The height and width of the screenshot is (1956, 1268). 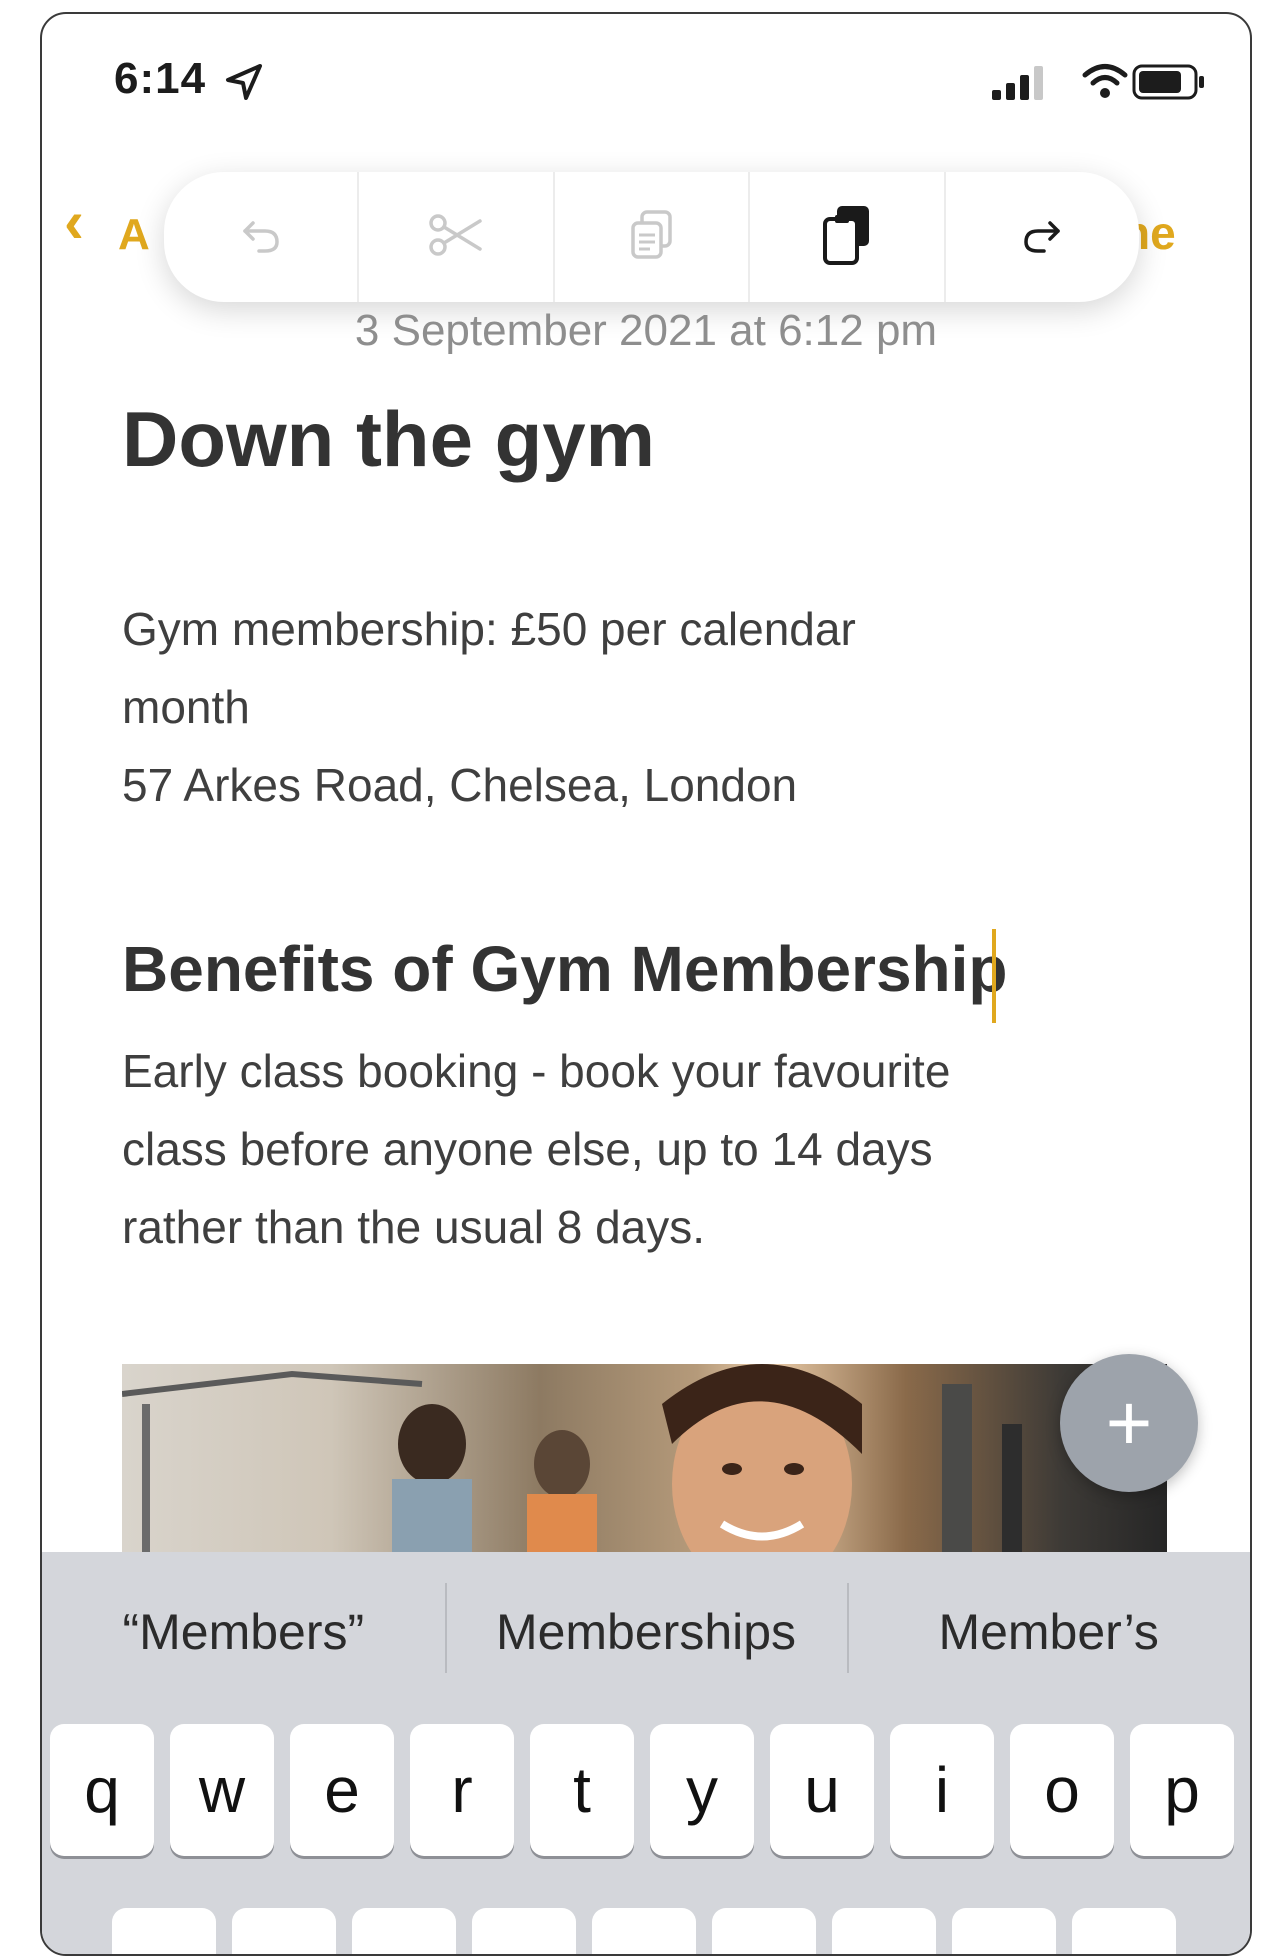 I want to click on undo-icon, so click(x=261, y=237).